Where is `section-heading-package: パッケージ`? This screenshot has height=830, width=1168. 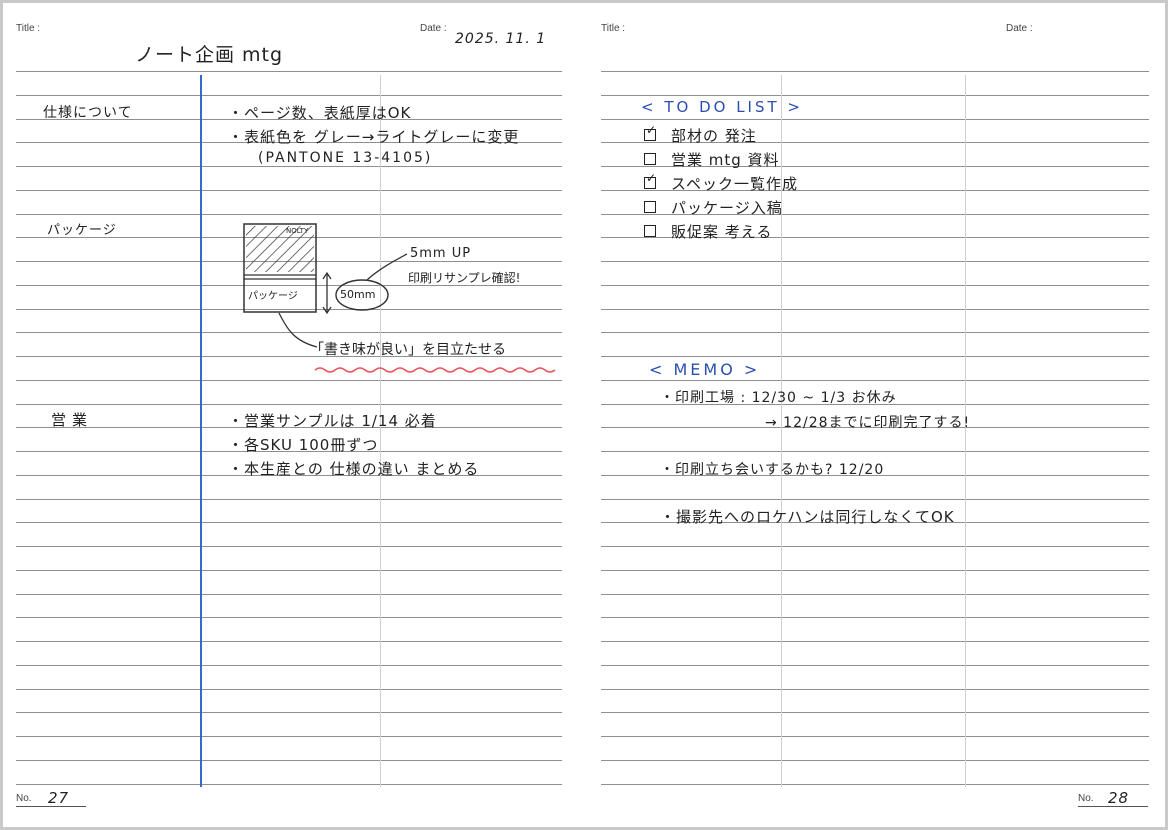 section-heading-package: パッケージ is located at coordinates (82, 230).